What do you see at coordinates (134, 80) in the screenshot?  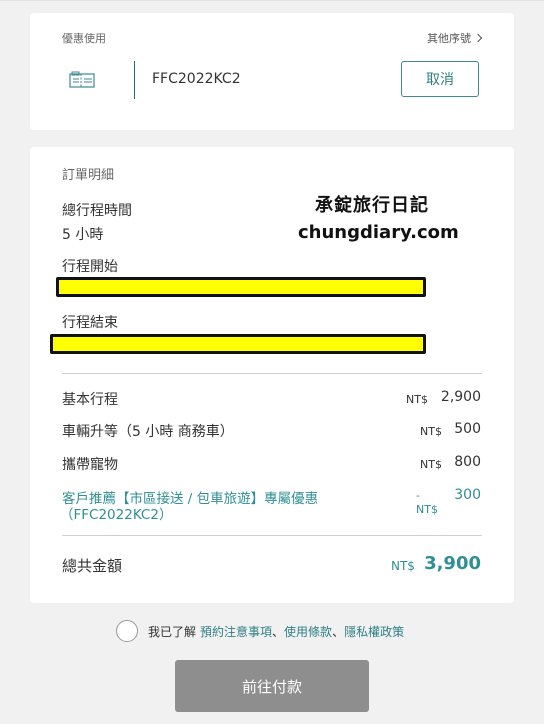 I see `coupon-divider` at bounding box center [134, 80].